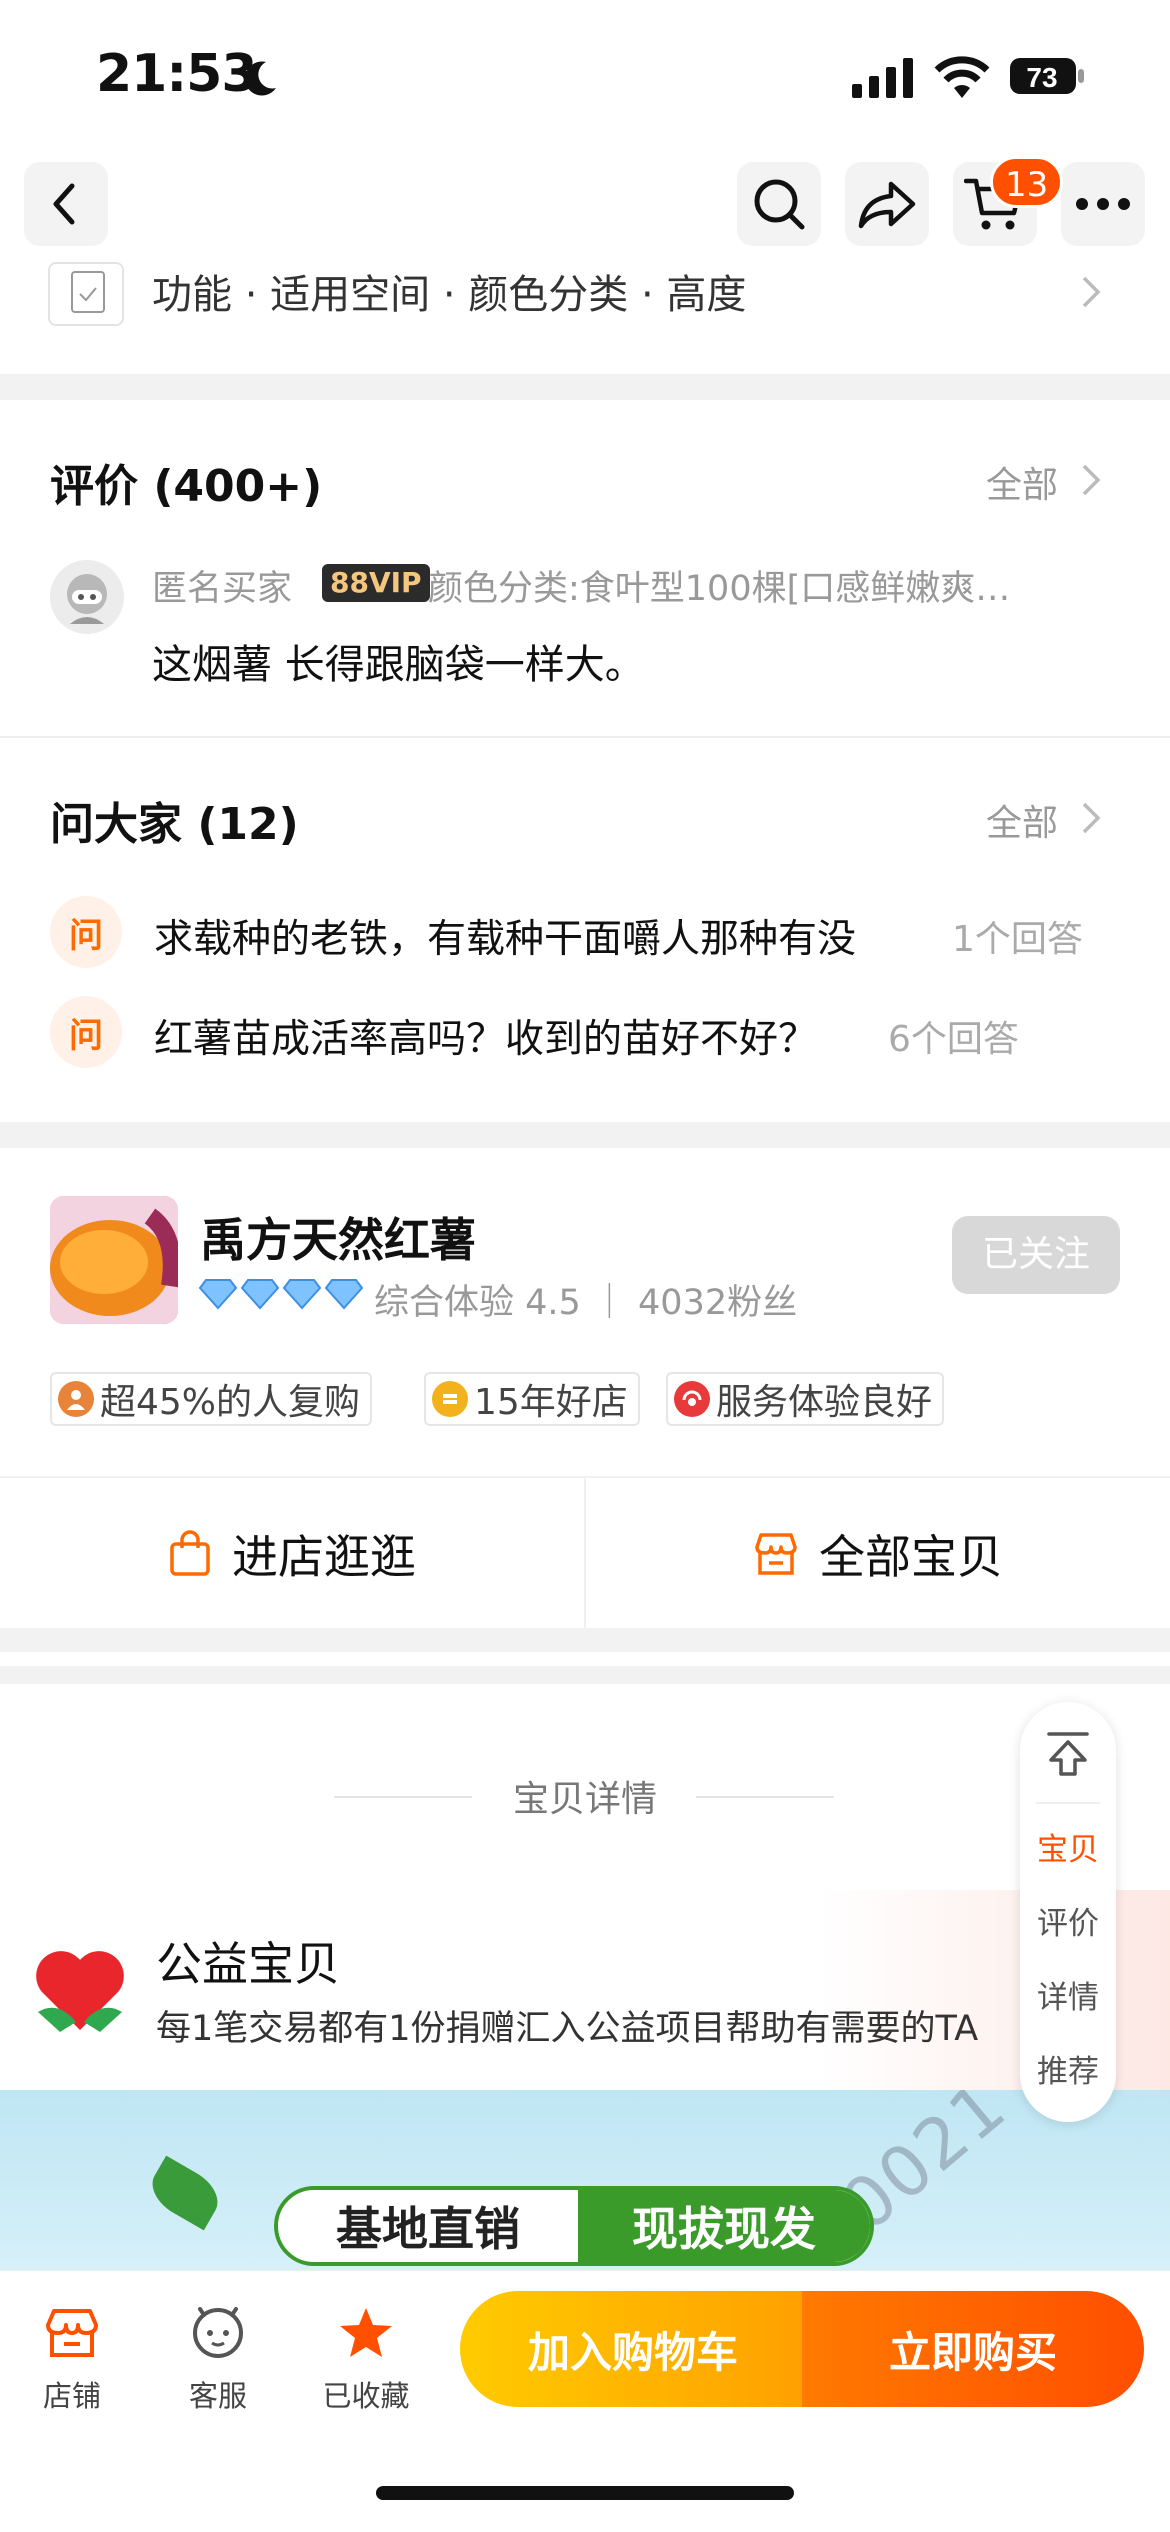 This screenshot has width=1170, height=2532. I want to click on search-icon, so click(779, 204).